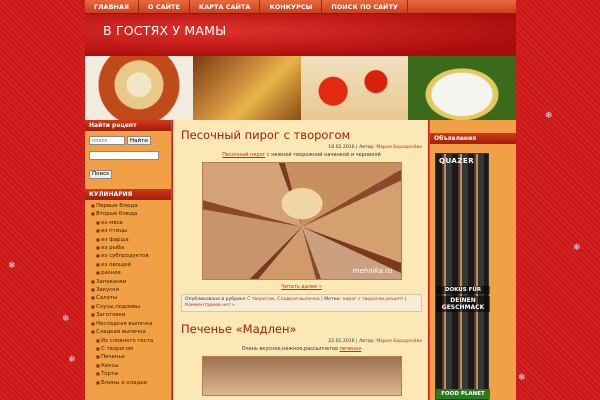  Describe the element at coordinates (243, 155) in the screenshot. I see `post-lead-link: Песочный пирог` at that location.